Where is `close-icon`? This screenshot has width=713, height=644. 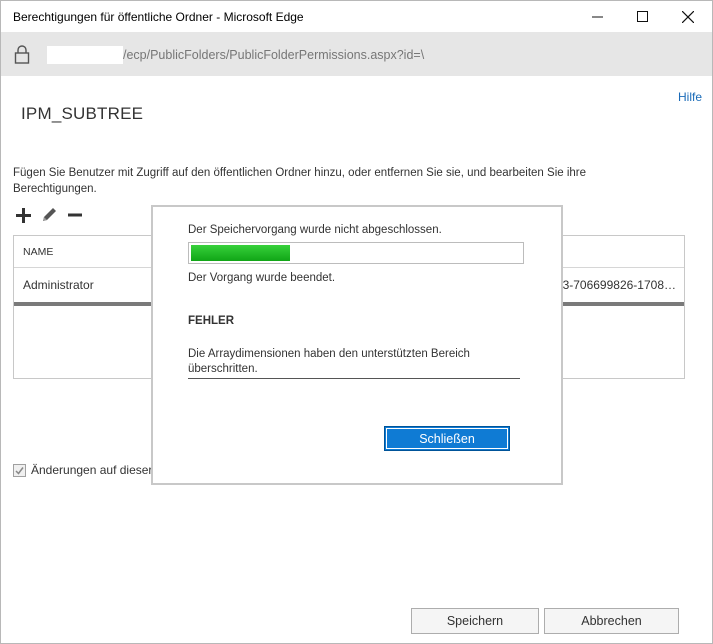
close-icon is located at coordinates (688, 16).